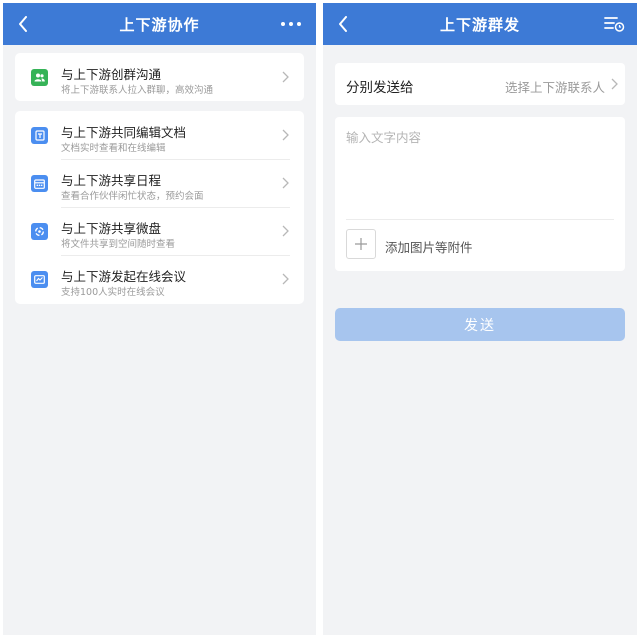 This screenshot has width=640, height=641. Describe the element at coordinates (614, 24) in the screenshot. I see `send-history-icon` at that location.